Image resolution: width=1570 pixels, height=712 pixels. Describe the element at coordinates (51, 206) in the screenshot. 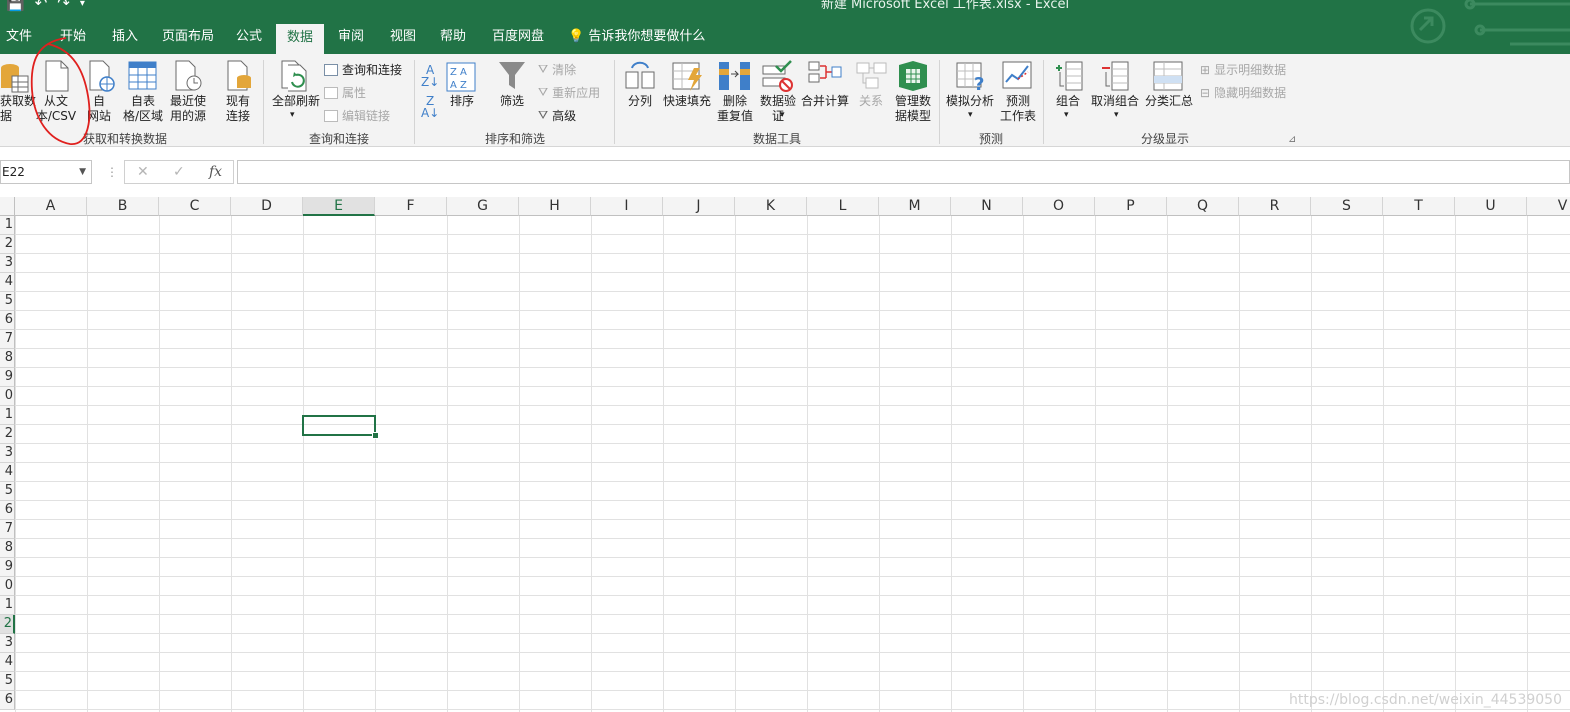

I see `column-header-a: A` at that location.